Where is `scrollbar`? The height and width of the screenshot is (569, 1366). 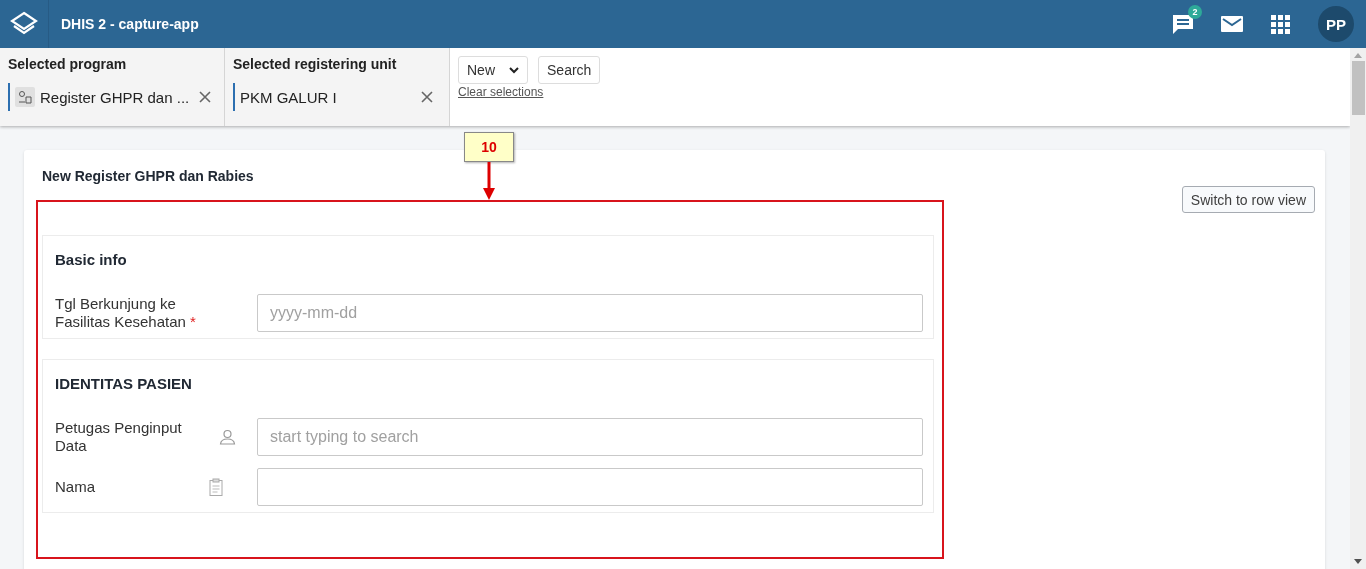
scrollbar is located at coordinates (1358, 308).